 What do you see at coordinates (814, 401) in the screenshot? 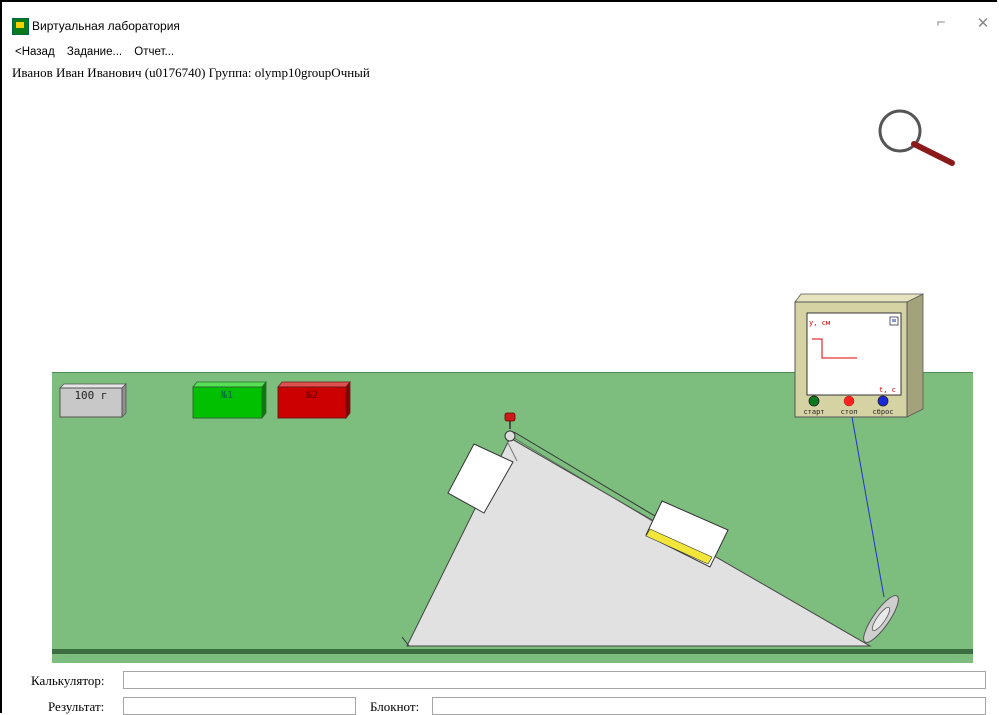
I see `meter-start-button` at bounding box center [814, 401].